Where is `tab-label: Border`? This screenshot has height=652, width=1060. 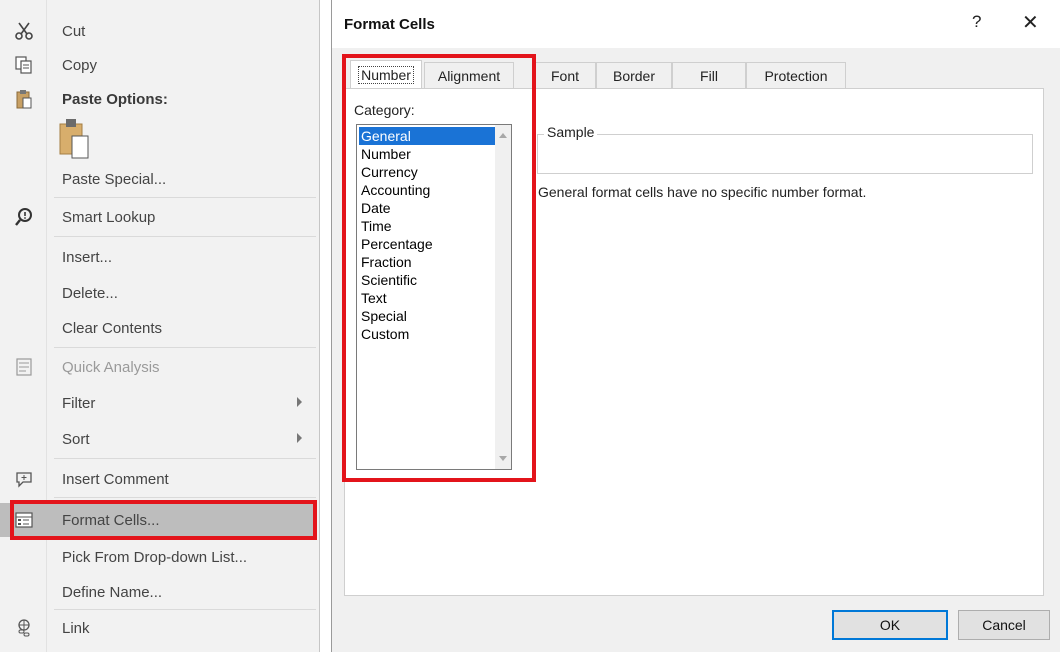 tab-label: Border is located at coordinates (634, 75).